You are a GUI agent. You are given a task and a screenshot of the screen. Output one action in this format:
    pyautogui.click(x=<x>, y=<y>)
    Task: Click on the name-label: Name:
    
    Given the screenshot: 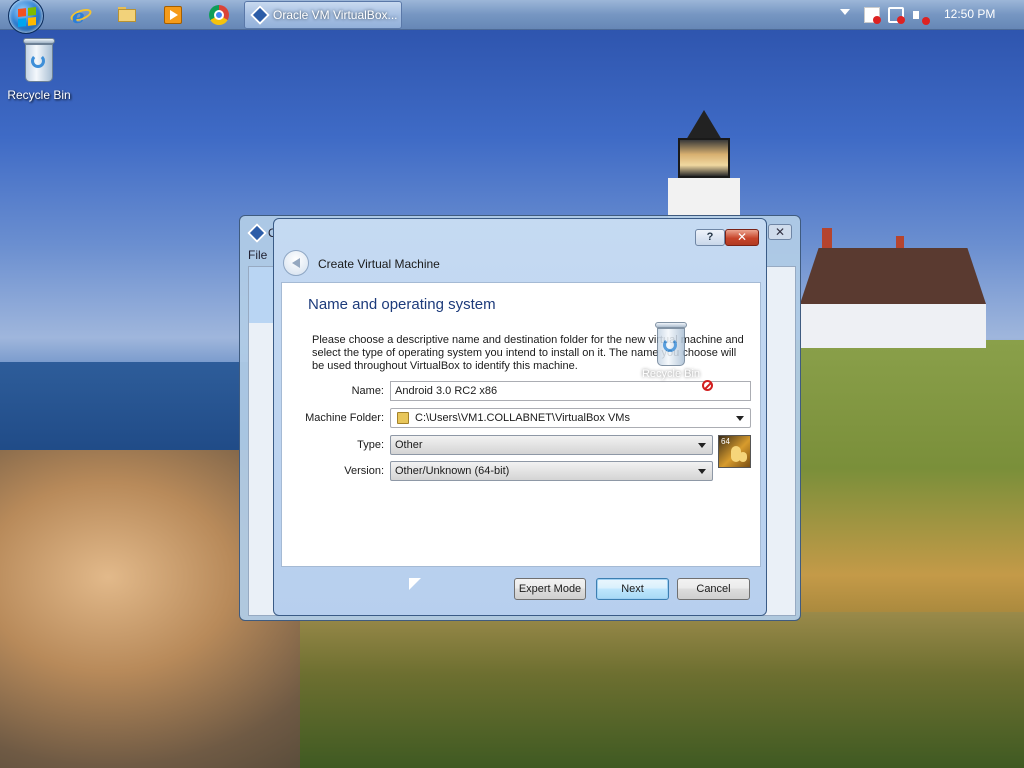 What is the action you would take?
    pyautogui.click(x=367, y=391)
    